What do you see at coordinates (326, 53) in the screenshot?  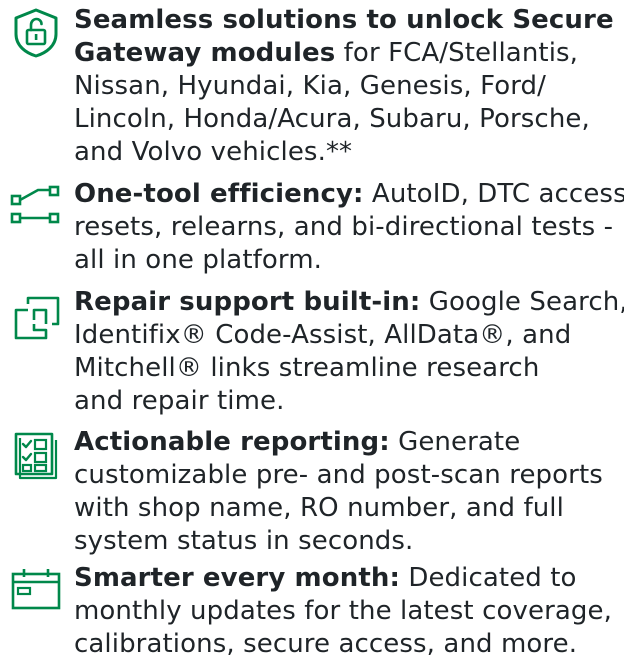 I see `feature-line: Gateway modules for FCA/Stellantis,` at bounding box center [326, 53].